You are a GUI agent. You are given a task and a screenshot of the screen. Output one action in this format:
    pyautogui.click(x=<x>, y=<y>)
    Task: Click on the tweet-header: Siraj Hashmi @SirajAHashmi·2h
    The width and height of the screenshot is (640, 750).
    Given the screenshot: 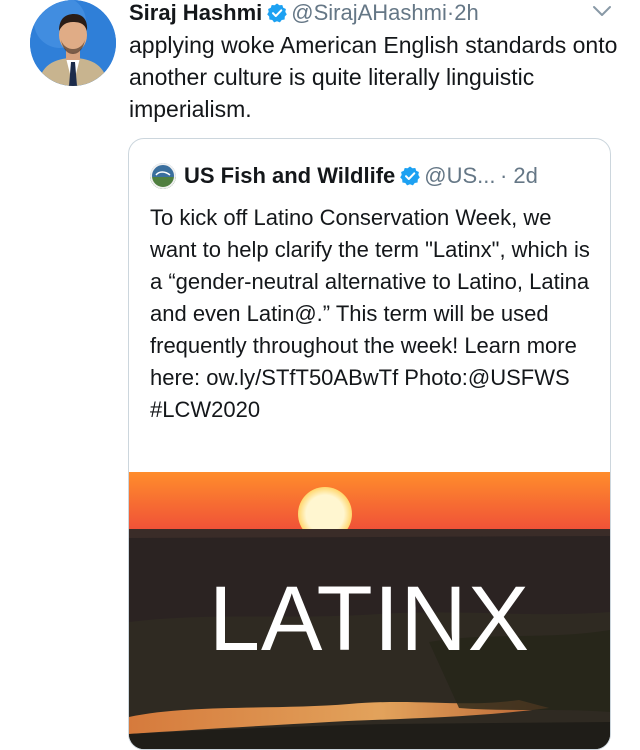 What is the action you would take?
    pyautogui.click(x=379, y=14)
    